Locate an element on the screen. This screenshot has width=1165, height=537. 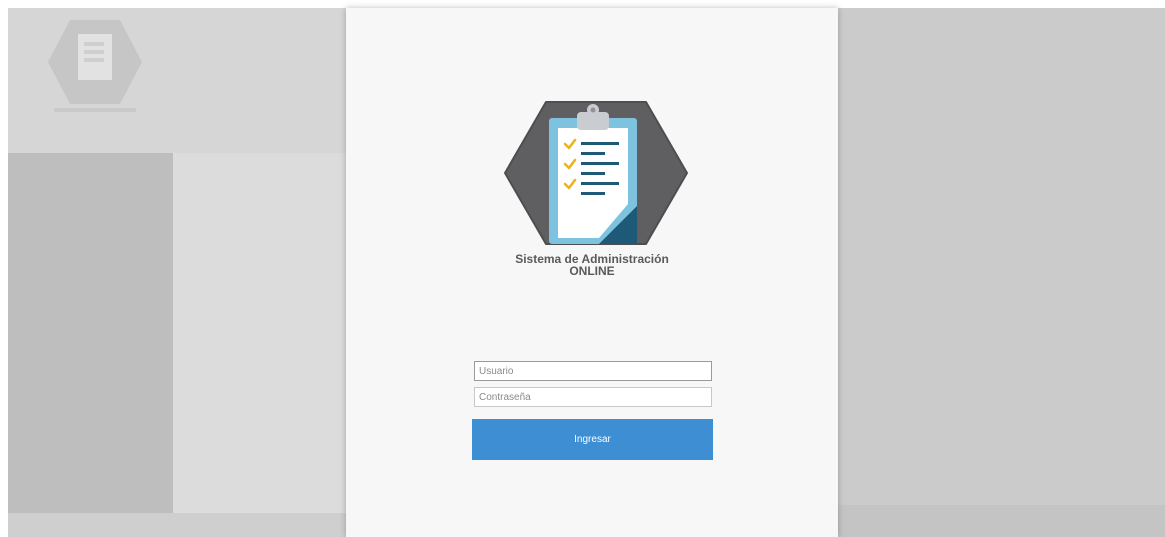
login-button: Ingresar is located at coordinates (592, 439).